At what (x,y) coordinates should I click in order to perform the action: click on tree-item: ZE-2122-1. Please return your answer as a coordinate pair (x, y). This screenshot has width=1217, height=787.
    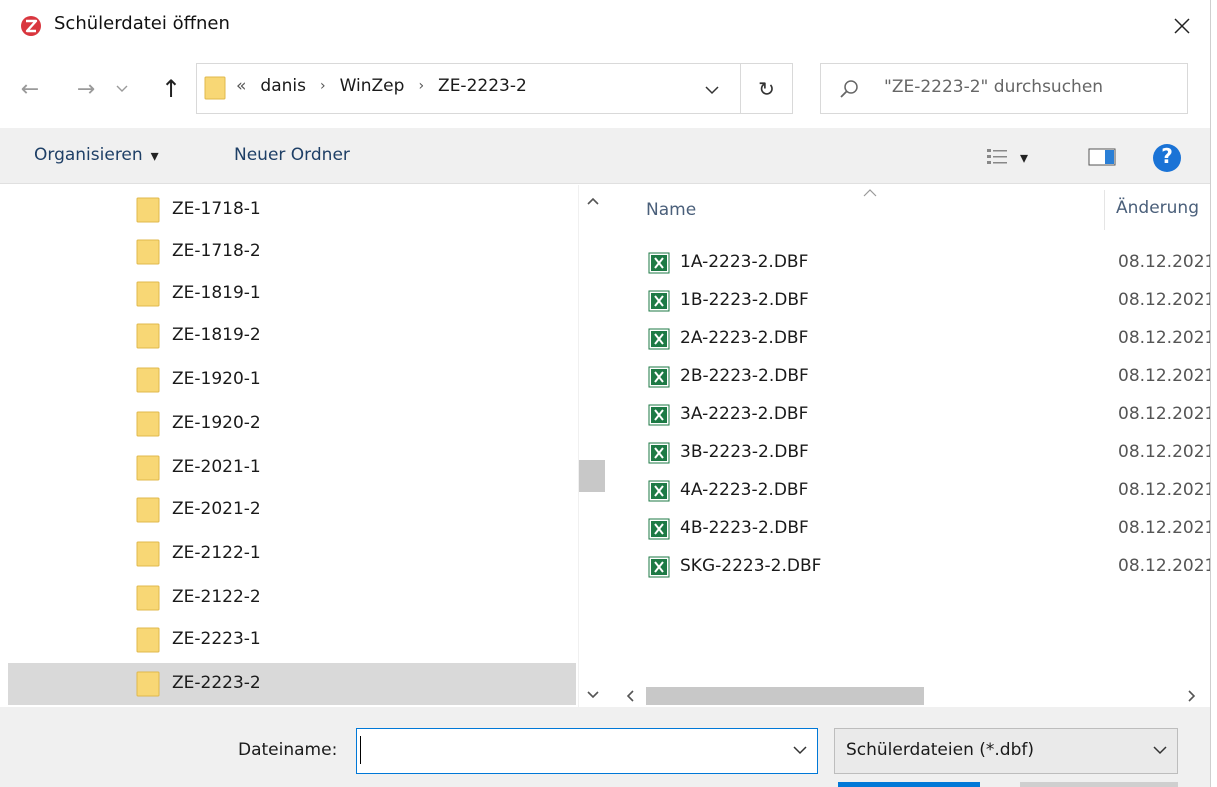
    Looking at the image, I should click on (292, 554).